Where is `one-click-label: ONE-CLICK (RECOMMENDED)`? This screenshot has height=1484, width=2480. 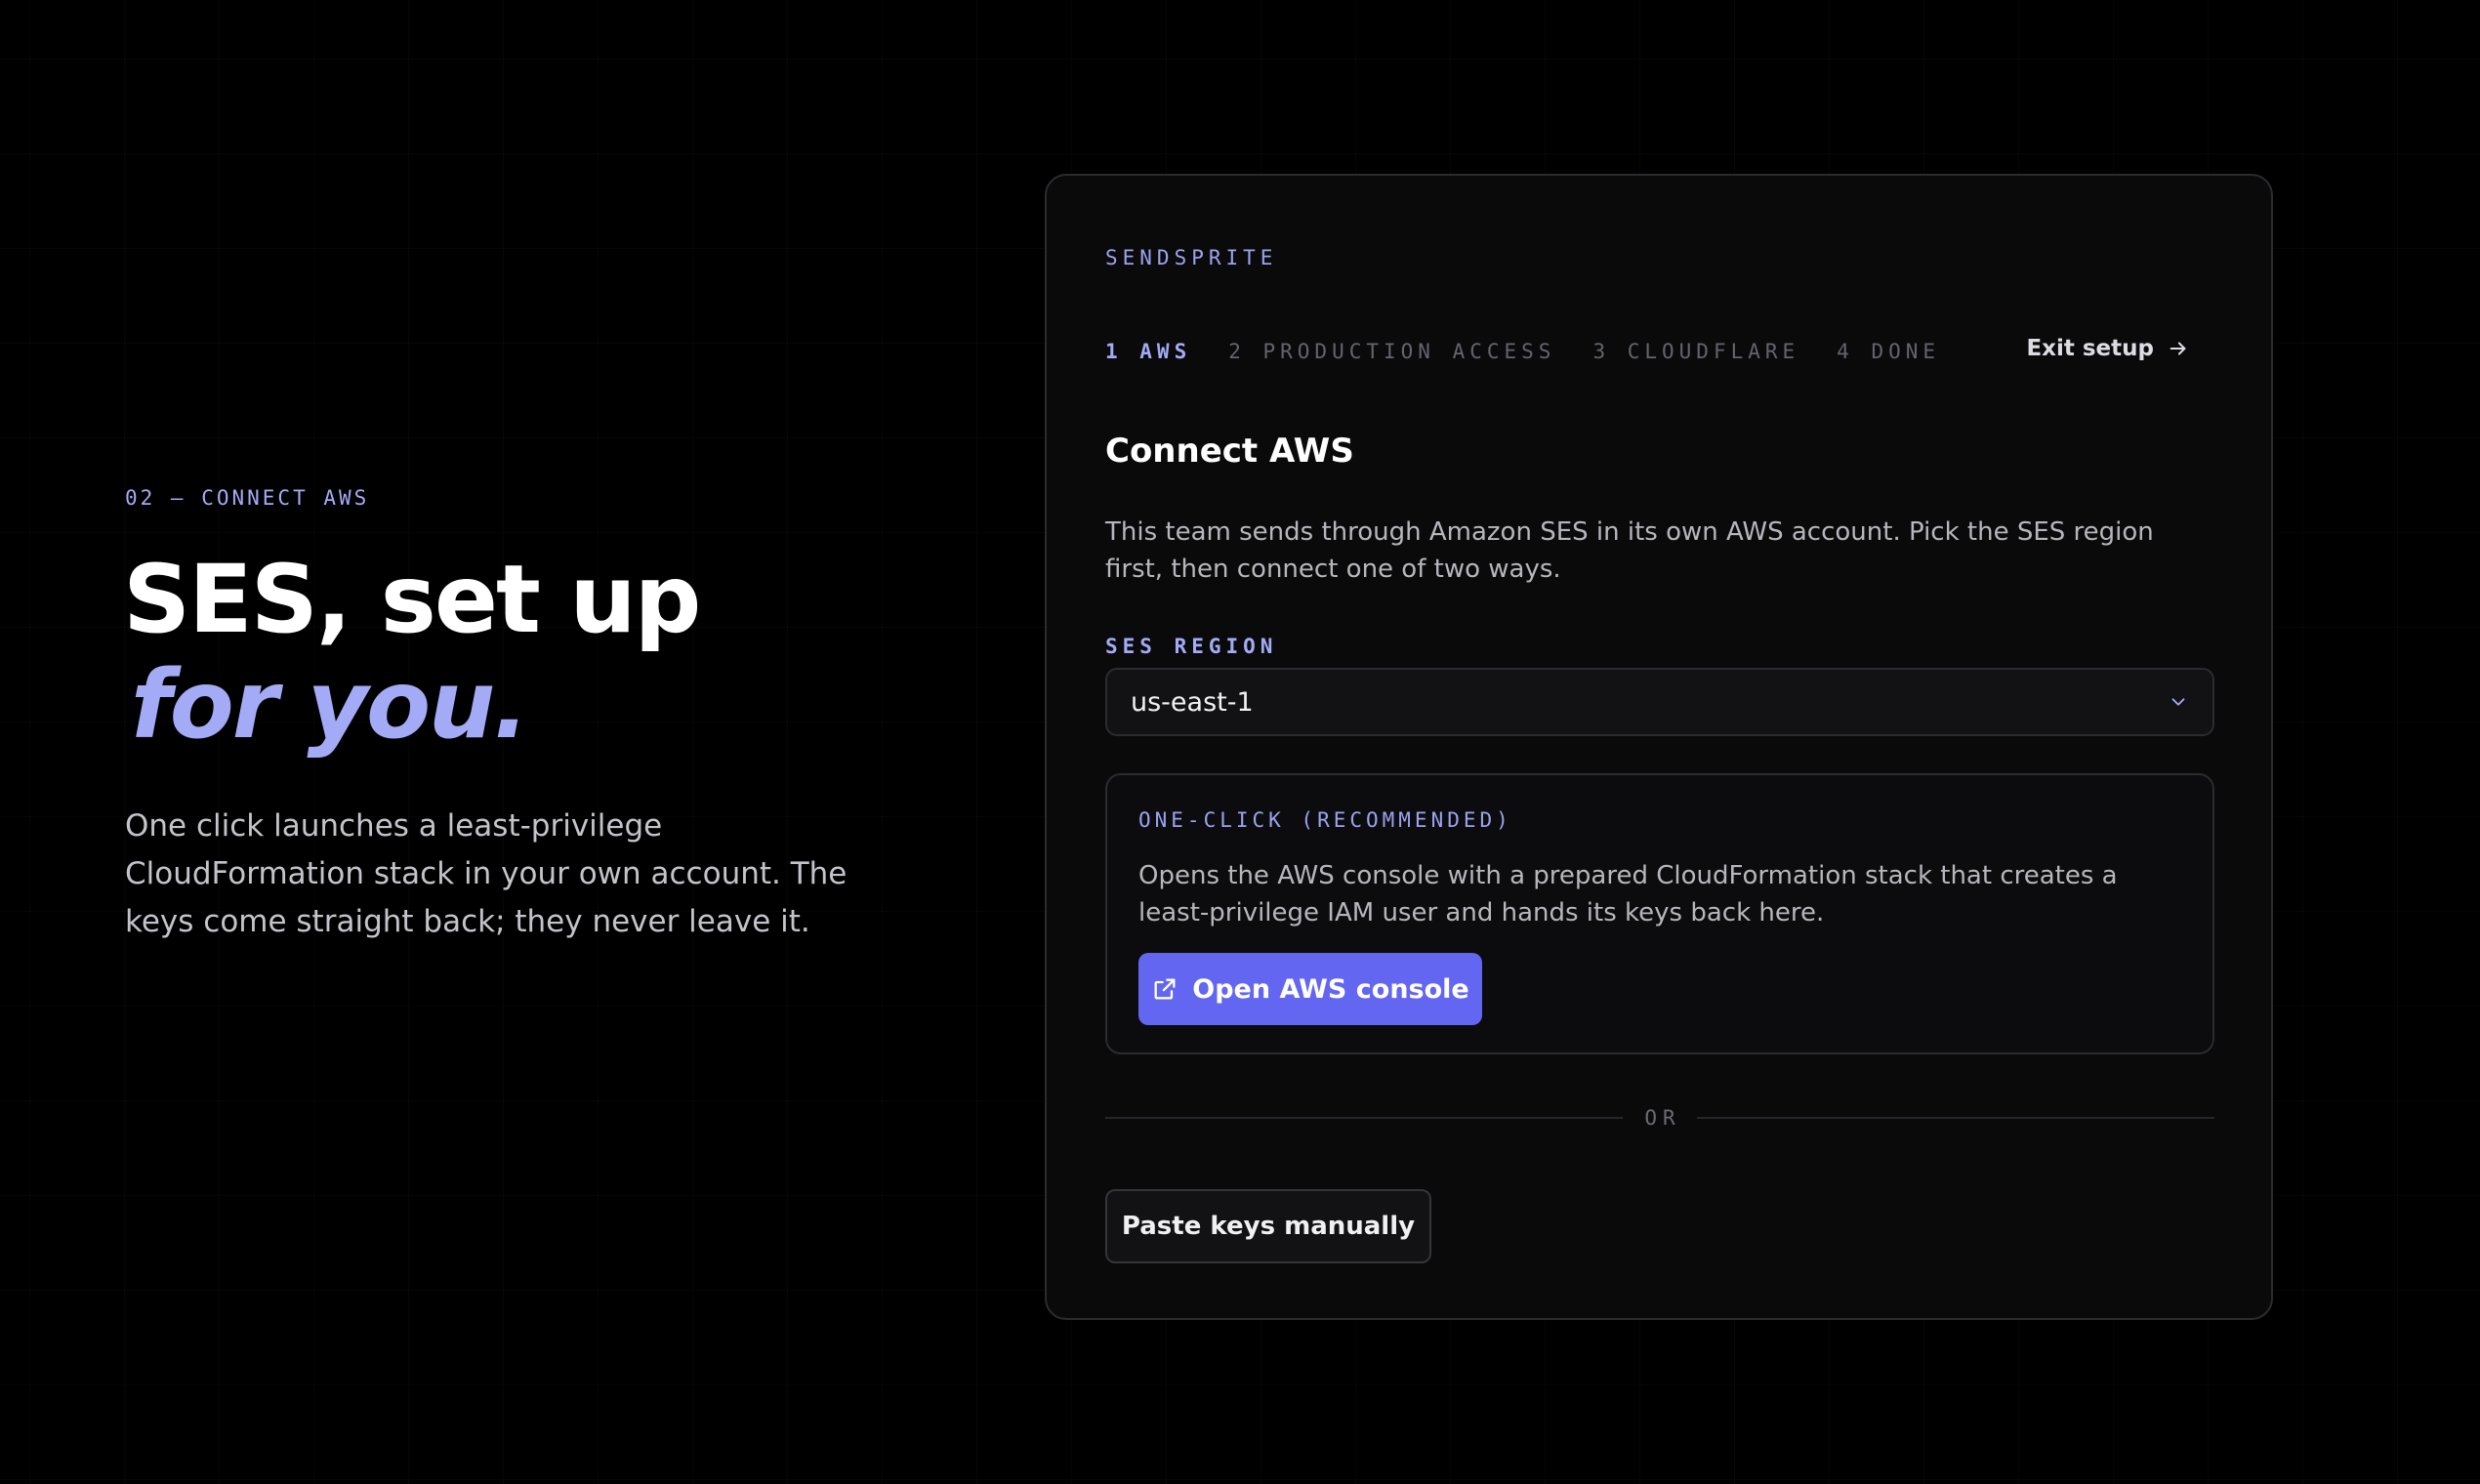 one-click-label: ONE-CLICK (RECOMMENDED) is located at coordinates (1325, 820).